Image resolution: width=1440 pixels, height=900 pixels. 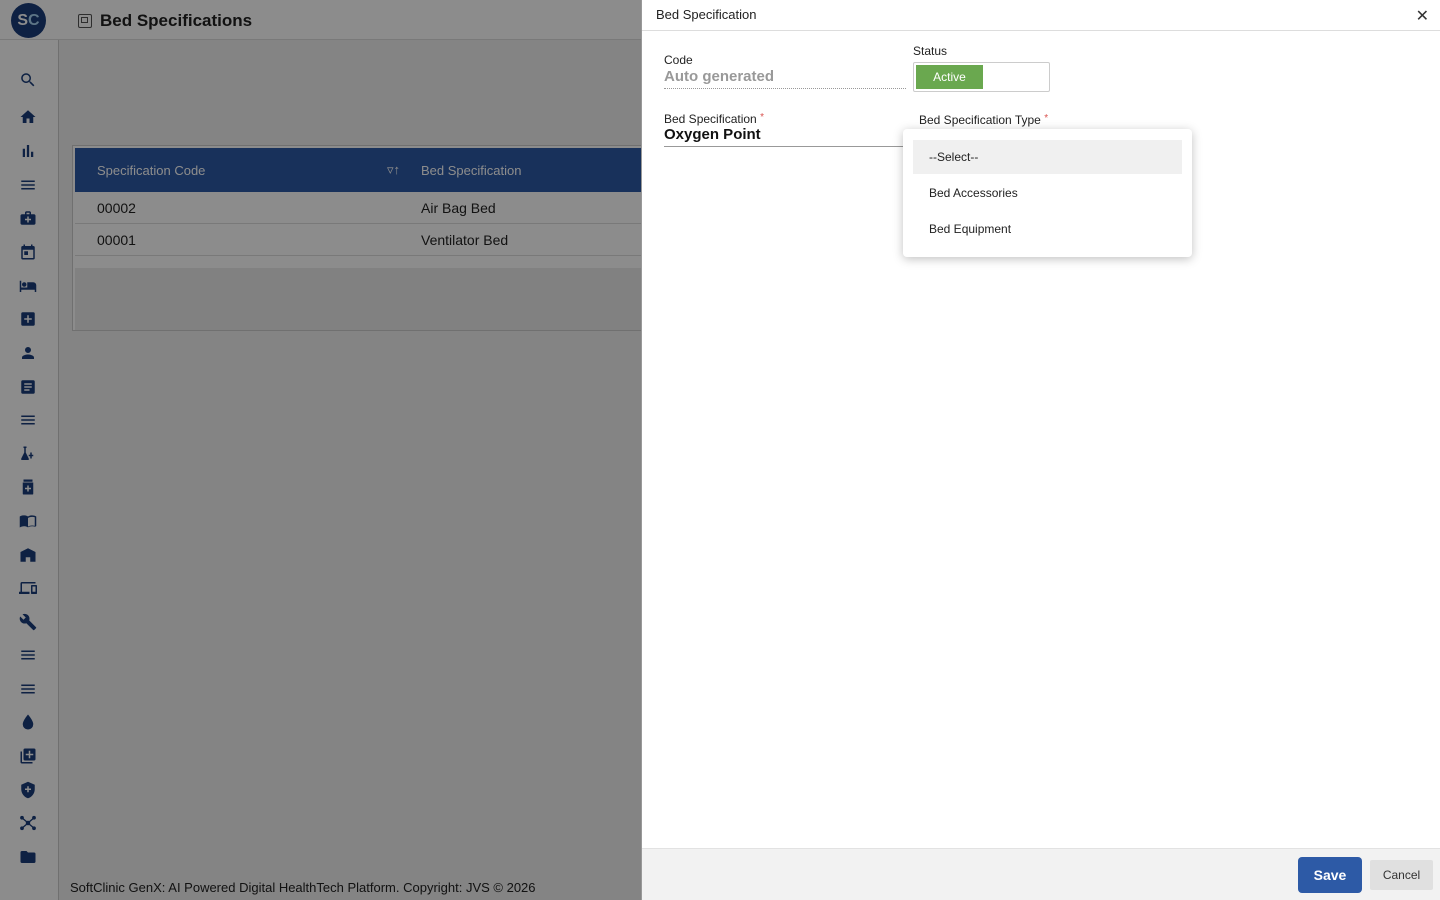 What do you see at coordinates (710, 119) in the screenshot?
I see `bed-specification-label-text: Bed Specification` at bounding box center [710, 119].